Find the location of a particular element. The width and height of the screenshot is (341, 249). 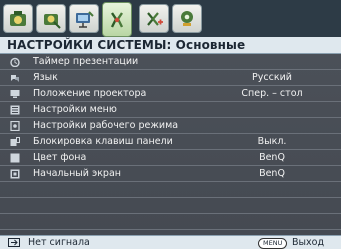

information-icon is located at coordinates (187, 18).